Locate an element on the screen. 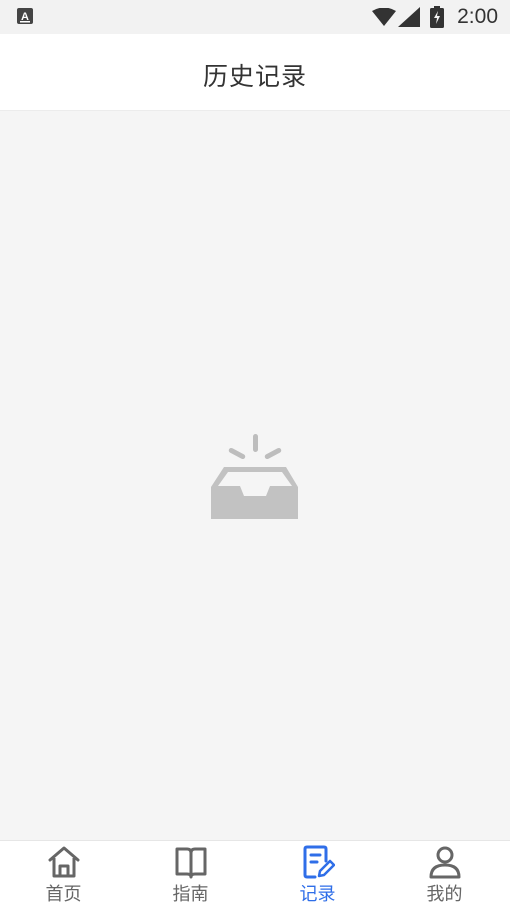  battery-icon is located at coordinates (437, 17).